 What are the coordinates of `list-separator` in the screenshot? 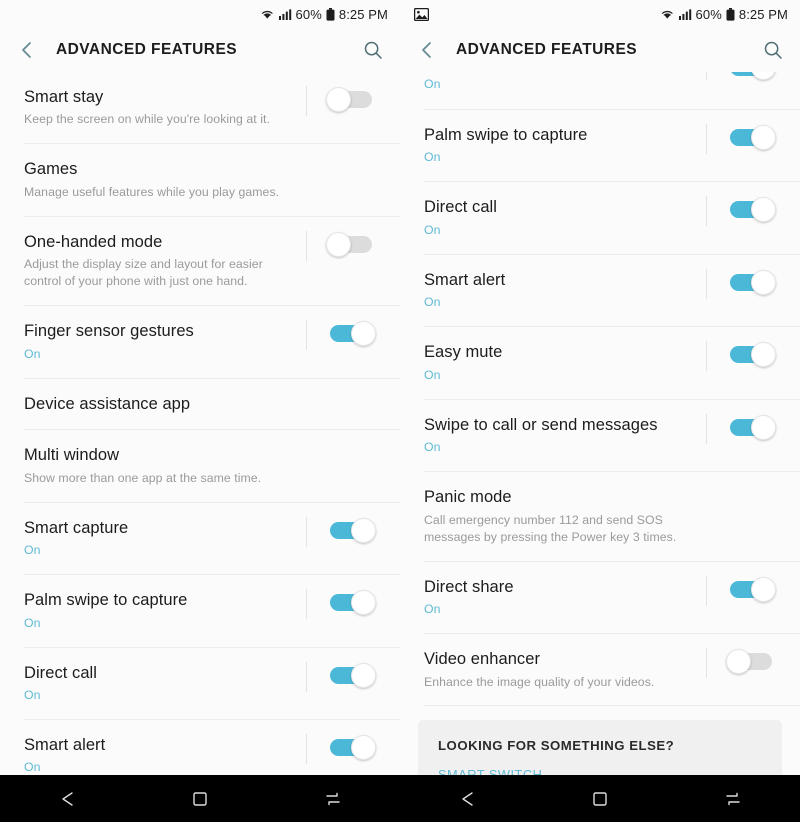 It's located at (612, 706).